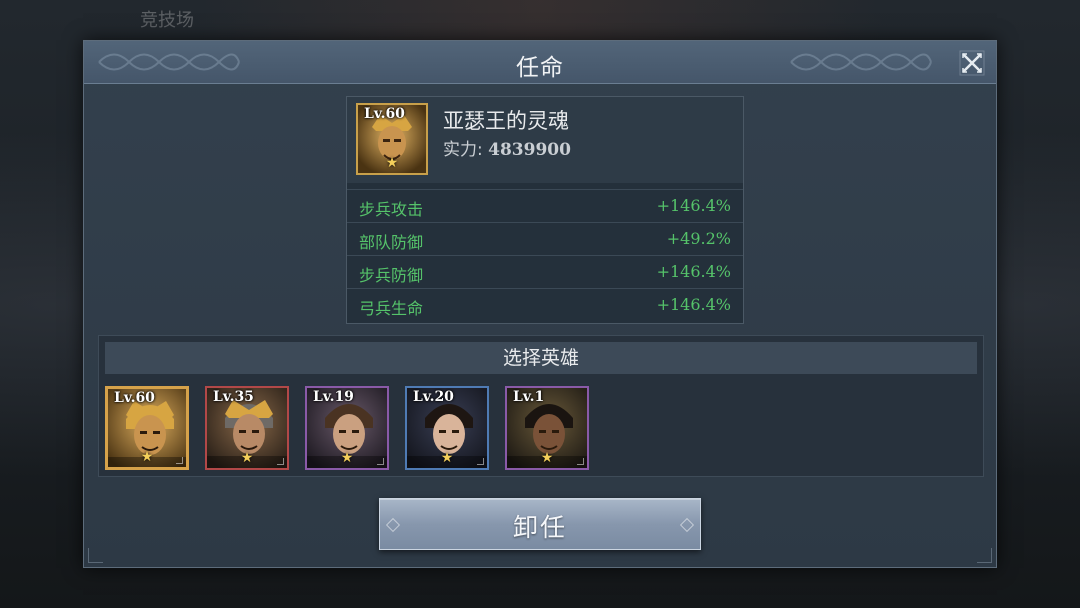 This screenshot has width=1080, height=608. I want to click on hero-portrait: Lv.60 ★, so click(392, 139).